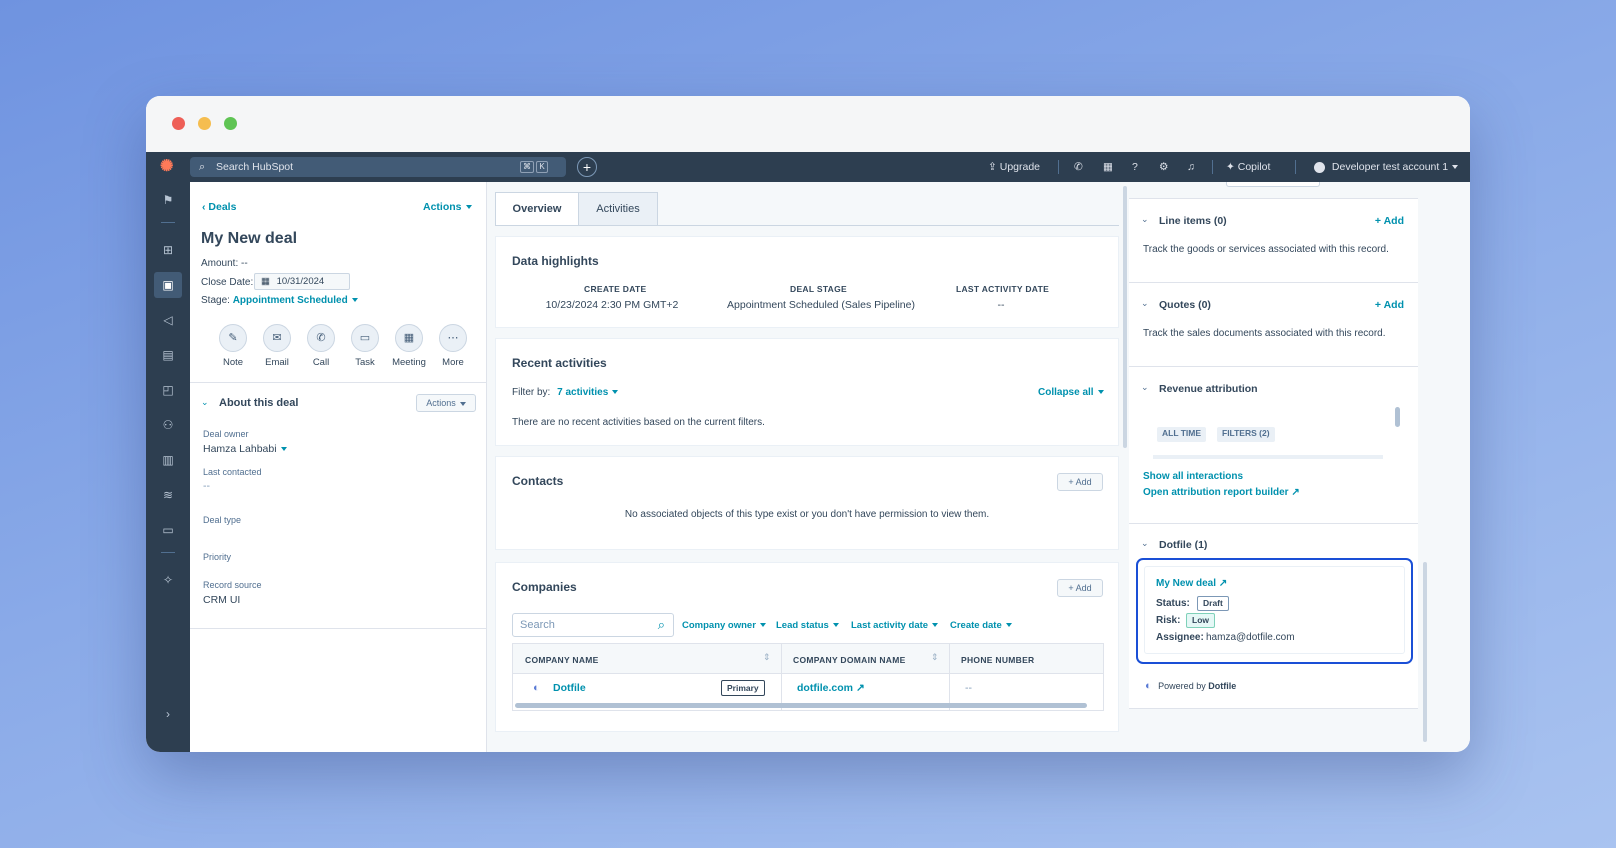 The image size is (1616, 848). Describe the element at coordinates (219, 207) in the screenshot. I see `back-to-deals-link: ‹ Deals` at that location.